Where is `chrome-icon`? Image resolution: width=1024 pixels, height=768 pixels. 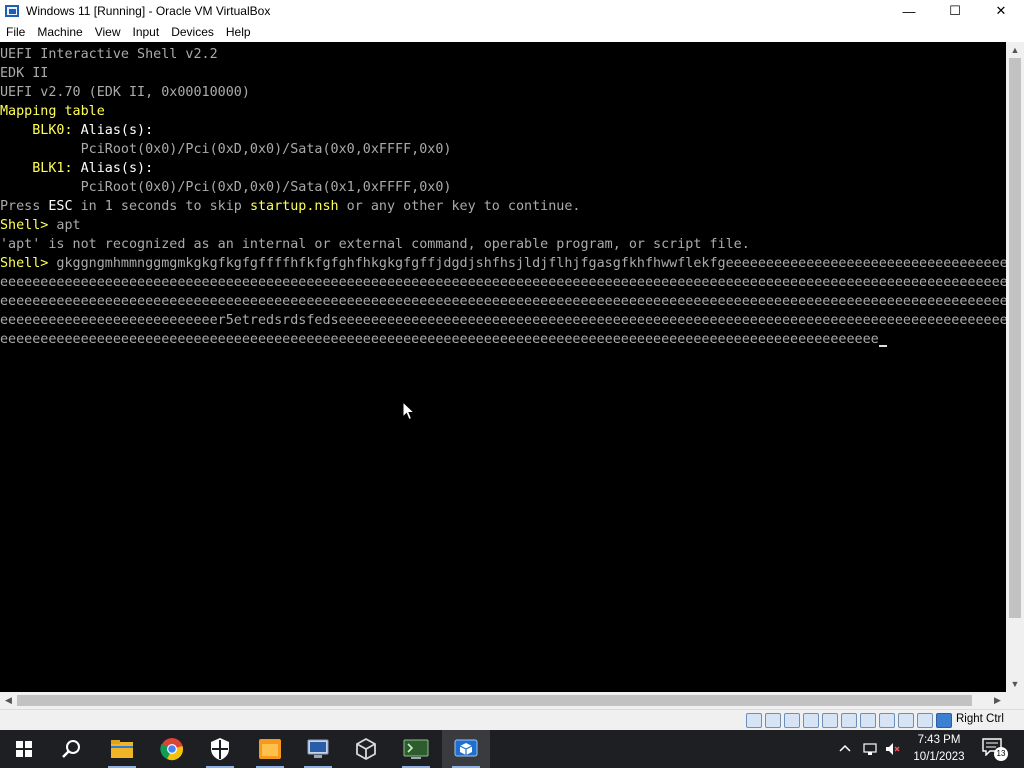 chrome-icon is located at coordinates (171, 749).